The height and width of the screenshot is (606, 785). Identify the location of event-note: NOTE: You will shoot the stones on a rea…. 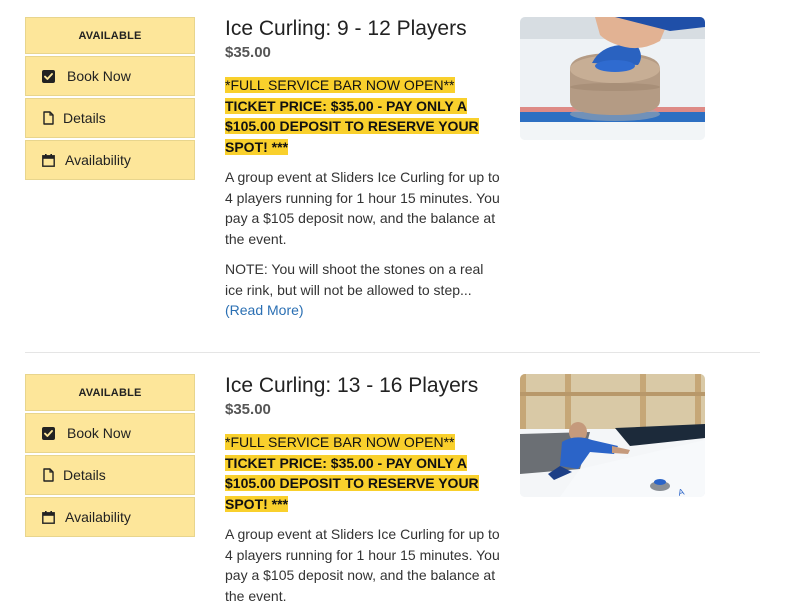
(362, 290).